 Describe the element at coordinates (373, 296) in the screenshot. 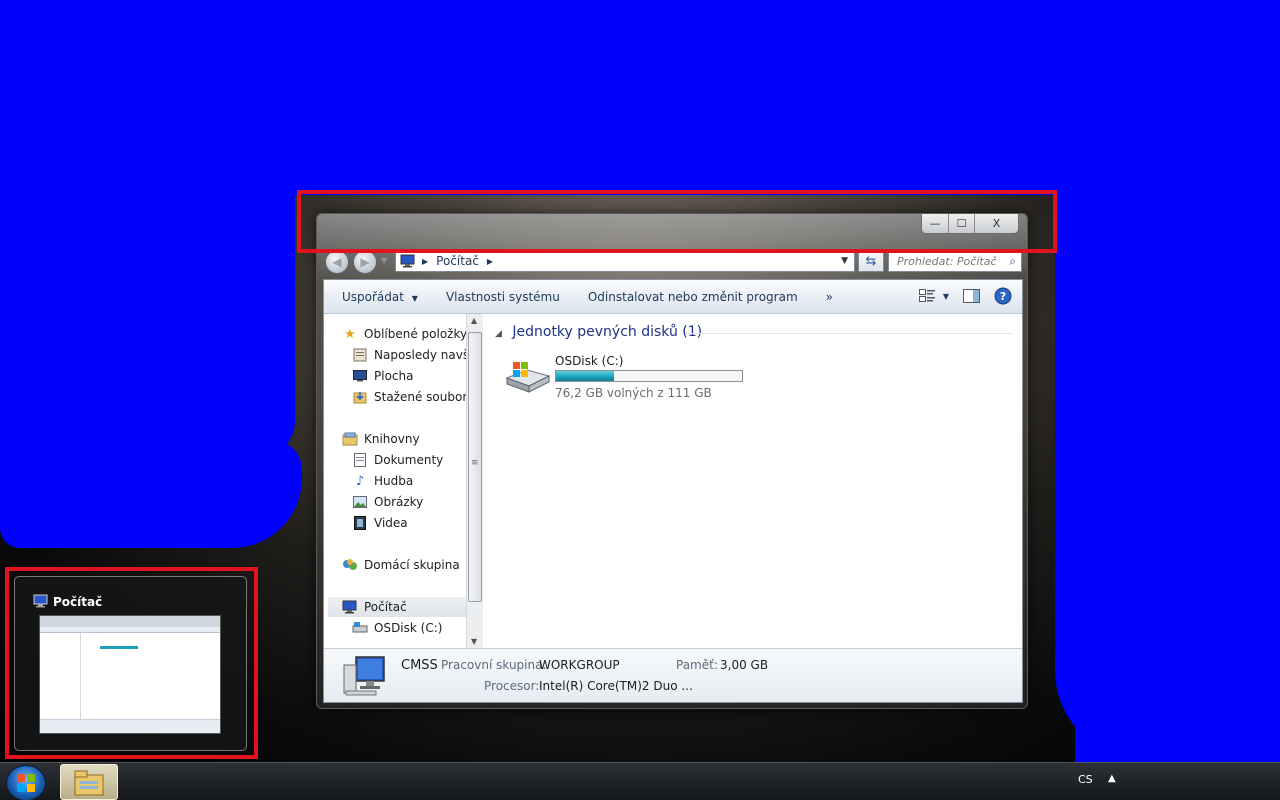

I see `organize-label: Uspořádat` at that location.